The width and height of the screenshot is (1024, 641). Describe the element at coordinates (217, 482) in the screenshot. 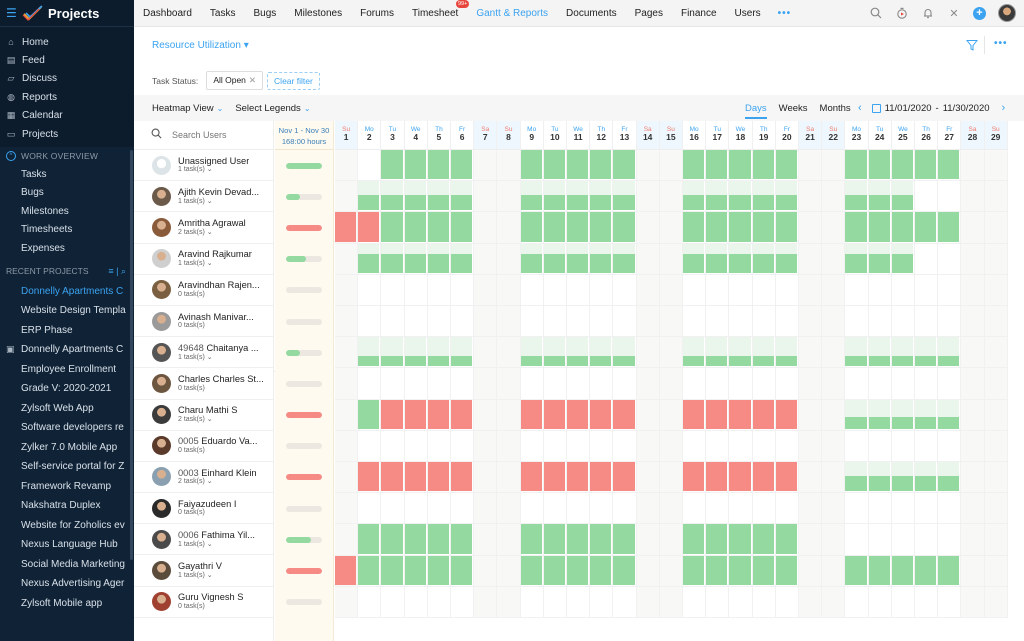

I see `task-count: 2 task(s) ⌄` at that location.